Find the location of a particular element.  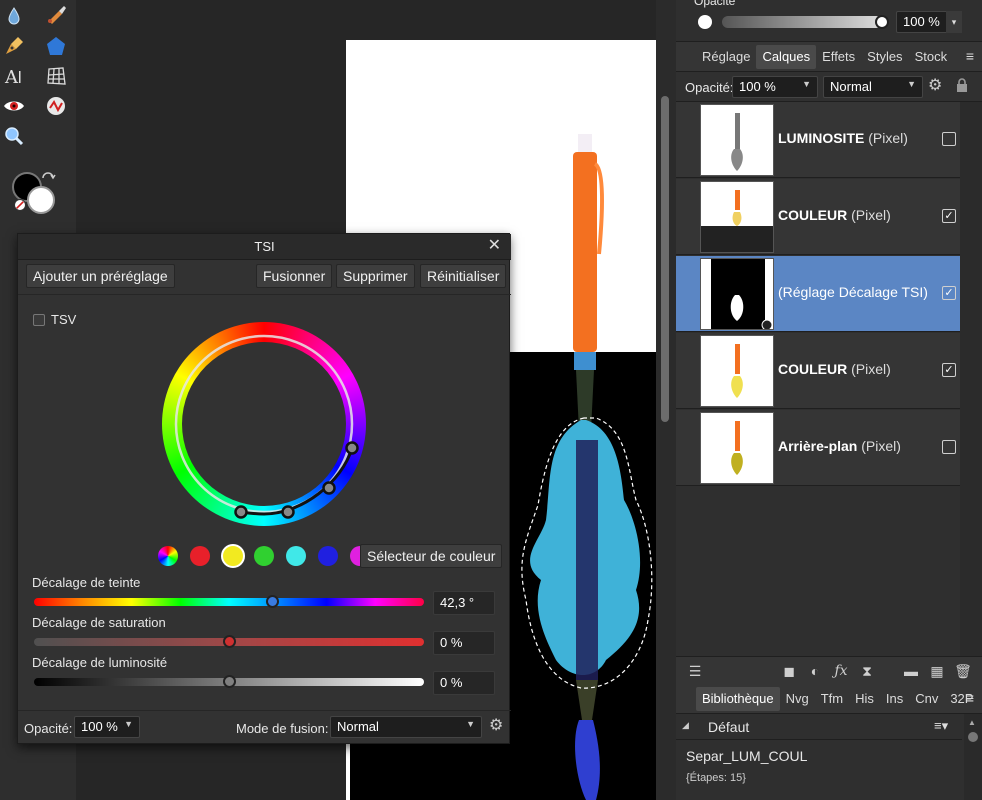

close-icon: ✕ is located at coordinates (494, 246).